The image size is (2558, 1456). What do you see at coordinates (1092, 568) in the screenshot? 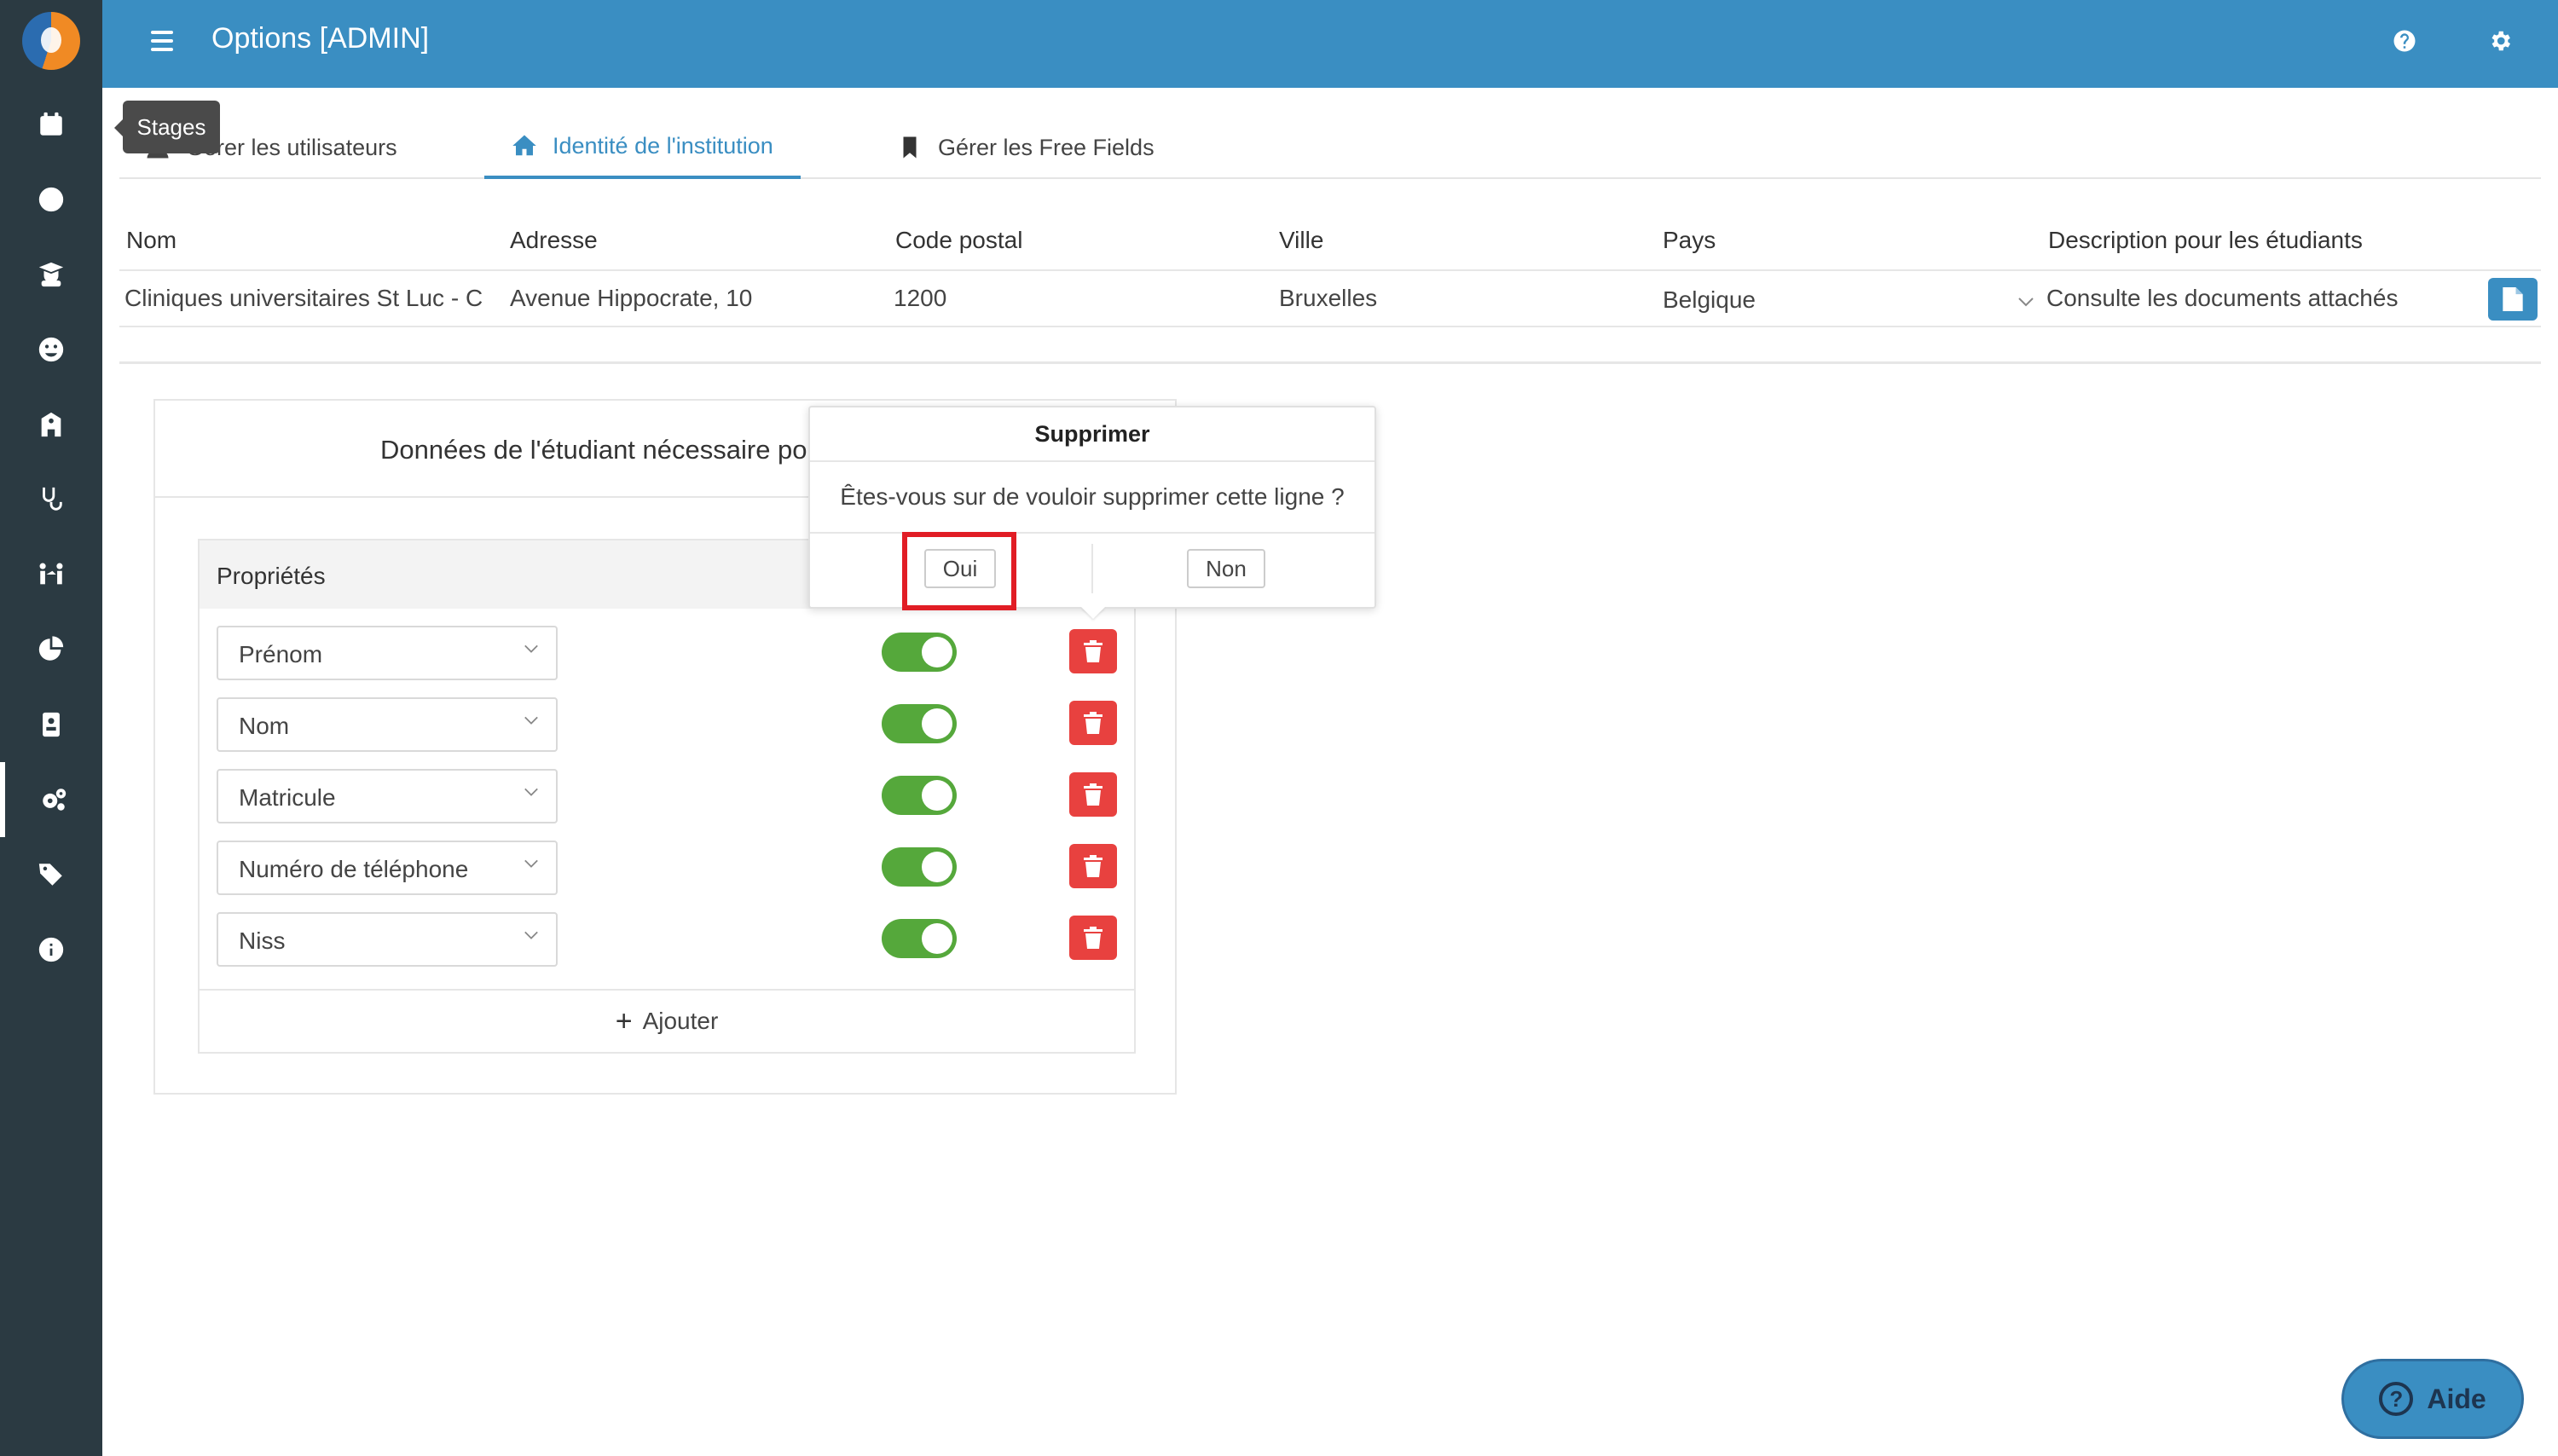
I see `button-divider` at bounding box center [1092, 568].